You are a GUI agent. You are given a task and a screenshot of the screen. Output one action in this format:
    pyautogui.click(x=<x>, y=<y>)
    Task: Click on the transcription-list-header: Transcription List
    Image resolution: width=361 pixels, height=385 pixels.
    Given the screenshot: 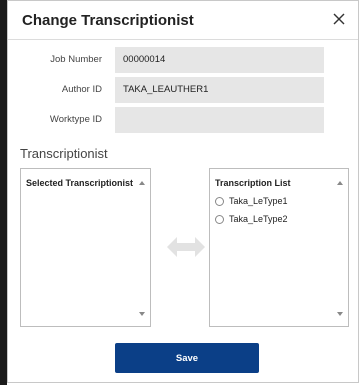 What is the action you would take?
    pyautogui.click(x=253, y=183)
    